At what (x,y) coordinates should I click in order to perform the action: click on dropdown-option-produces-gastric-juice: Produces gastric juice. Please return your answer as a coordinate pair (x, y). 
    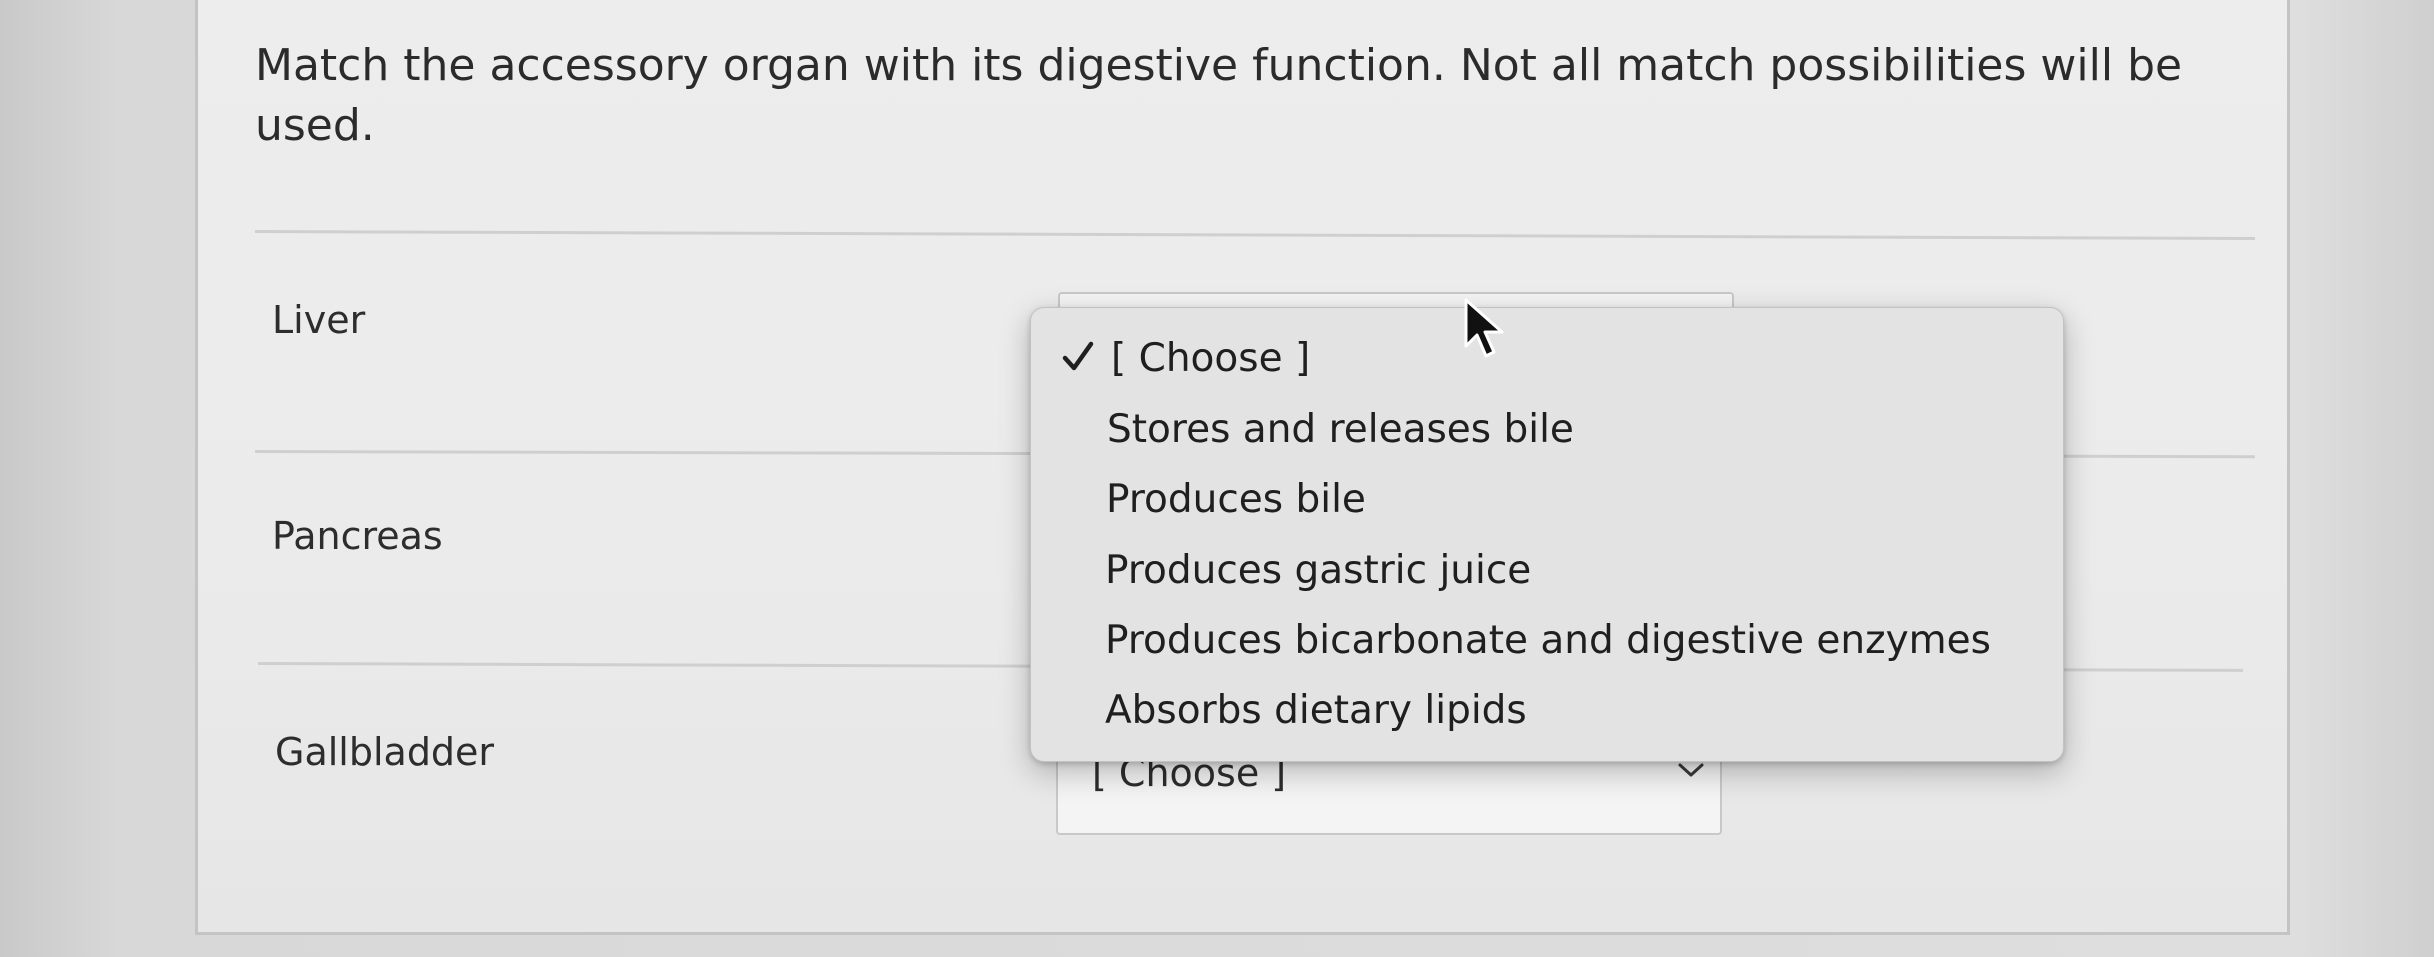
    Looking at the image, I should click on (1547, 572).